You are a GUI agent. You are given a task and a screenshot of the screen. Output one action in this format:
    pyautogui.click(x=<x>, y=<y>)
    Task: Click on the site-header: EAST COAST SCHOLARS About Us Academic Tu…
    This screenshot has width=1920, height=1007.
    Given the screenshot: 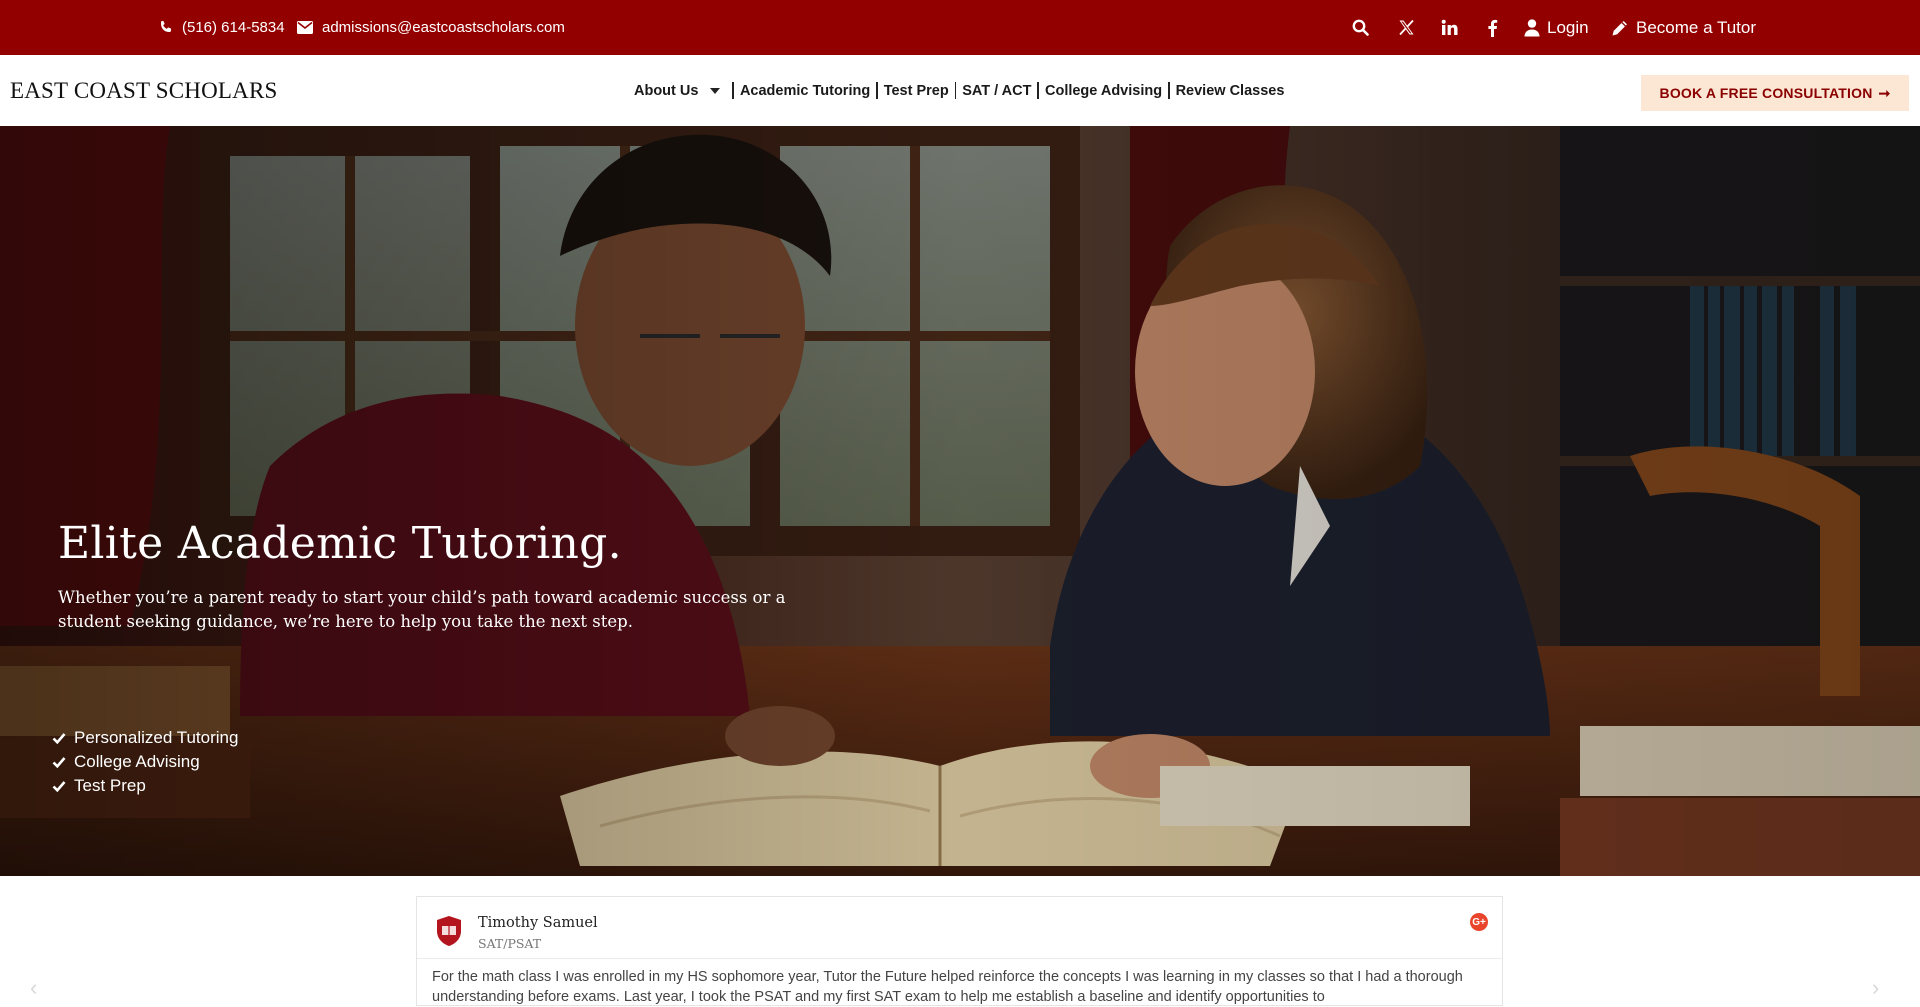 What is the action you would take?
    pyautogui.click(x=960, y=90)
    